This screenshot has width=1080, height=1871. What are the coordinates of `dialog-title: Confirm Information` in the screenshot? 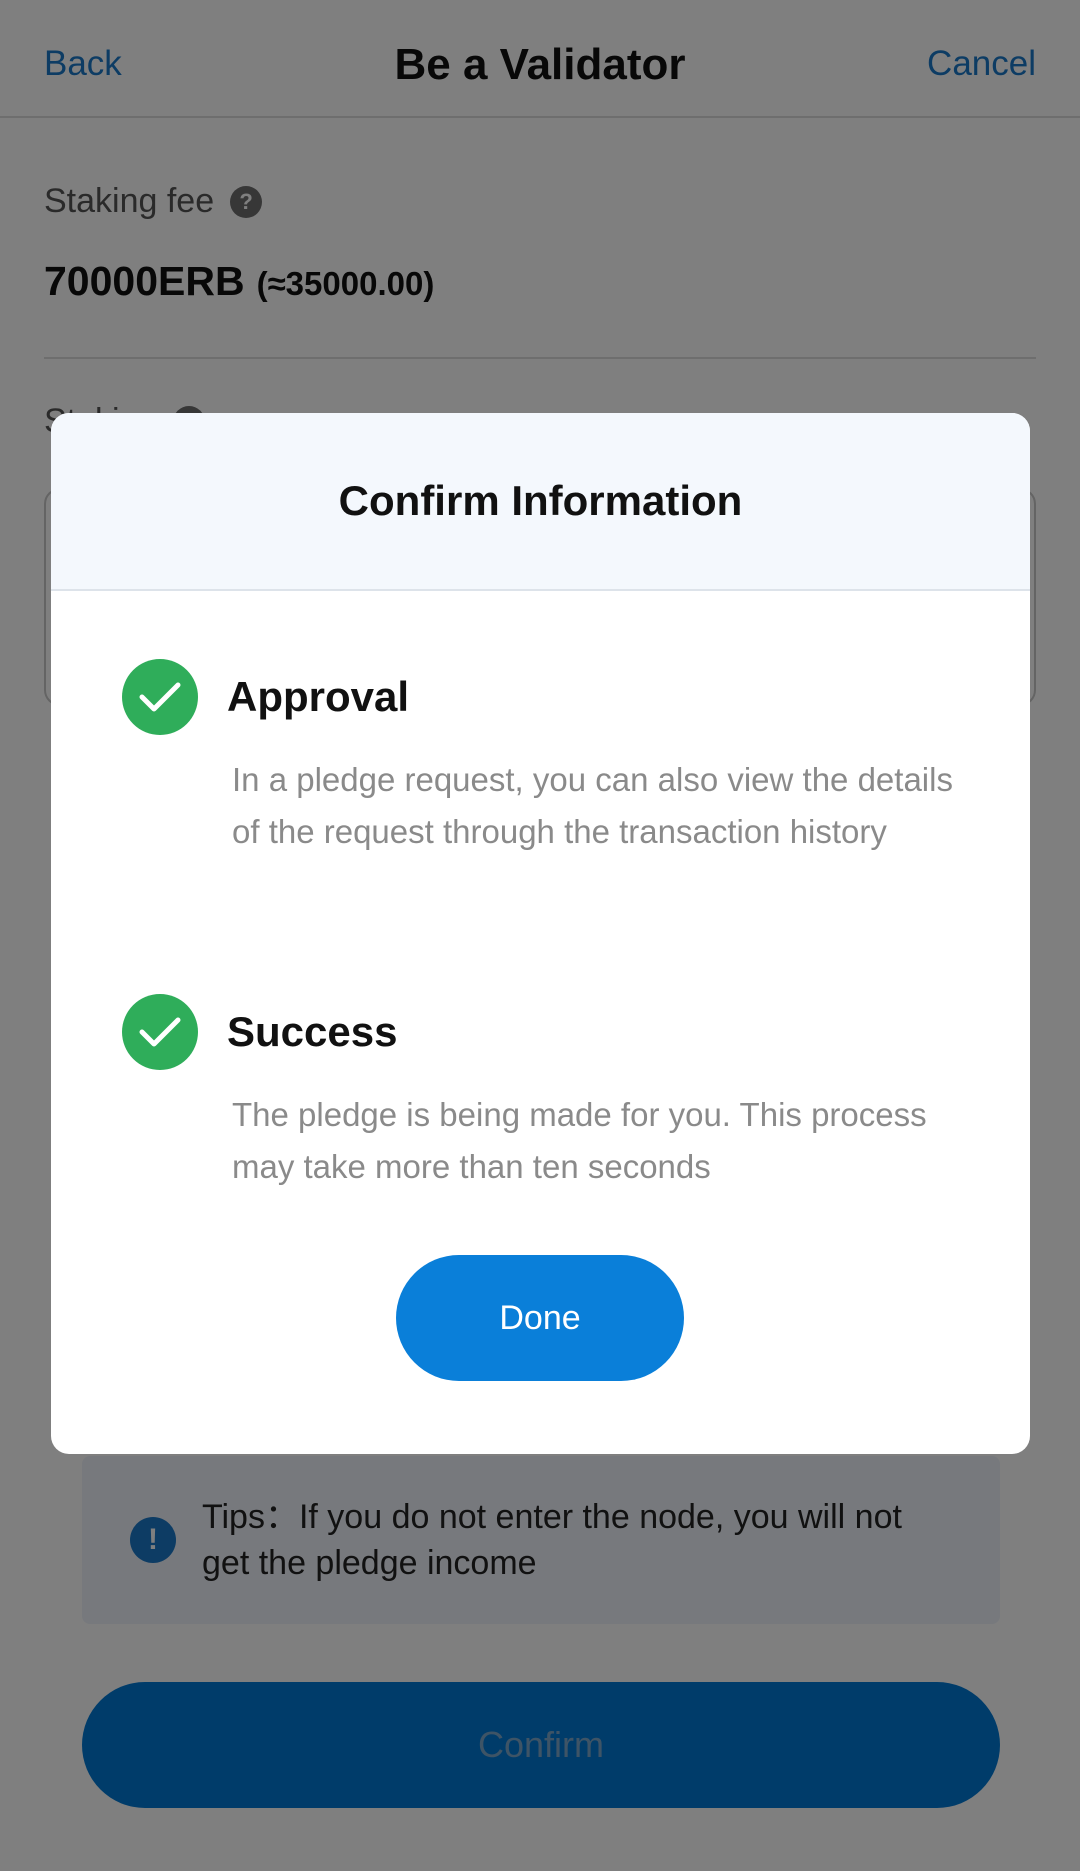 It's located at (540, 500).